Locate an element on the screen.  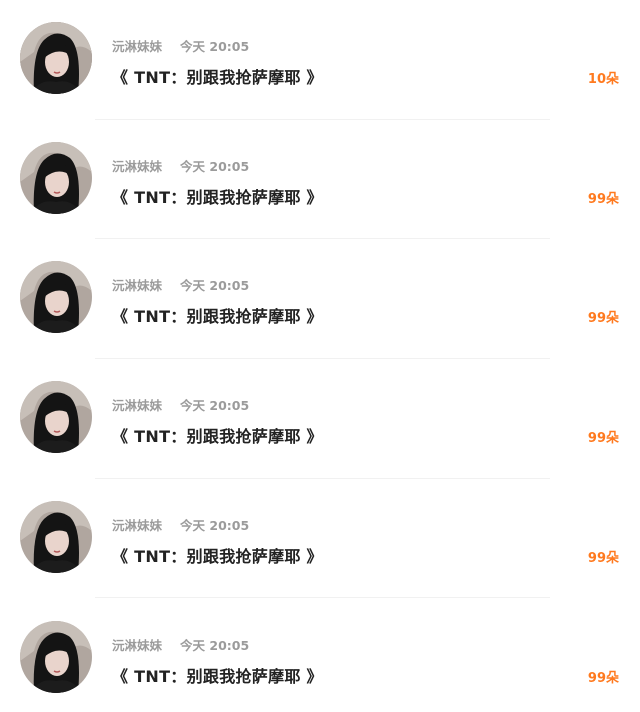
gift-count: 10朵 is located at coordinates (603, 79).